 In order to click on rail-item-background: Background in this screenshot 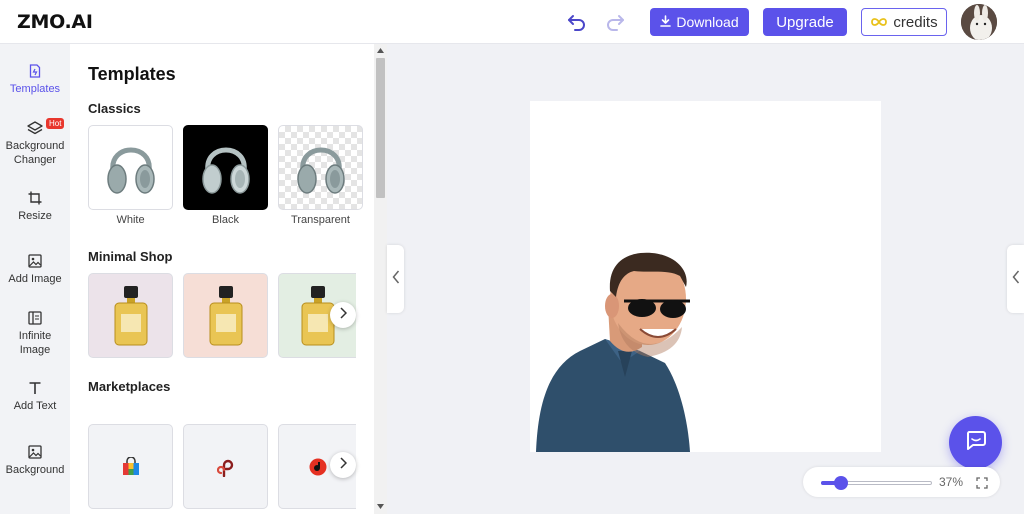, I will do `click(35, 460)`.